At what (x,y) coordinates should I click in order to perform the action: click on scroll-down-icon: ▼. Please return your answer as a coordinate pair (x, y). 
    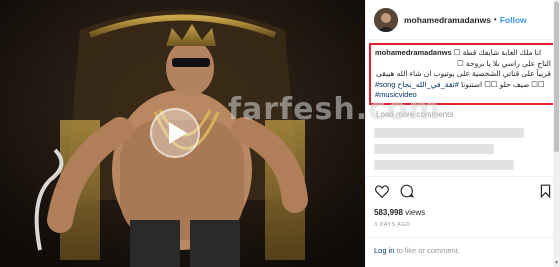
    Looking at the image, I should click on (556, 263).